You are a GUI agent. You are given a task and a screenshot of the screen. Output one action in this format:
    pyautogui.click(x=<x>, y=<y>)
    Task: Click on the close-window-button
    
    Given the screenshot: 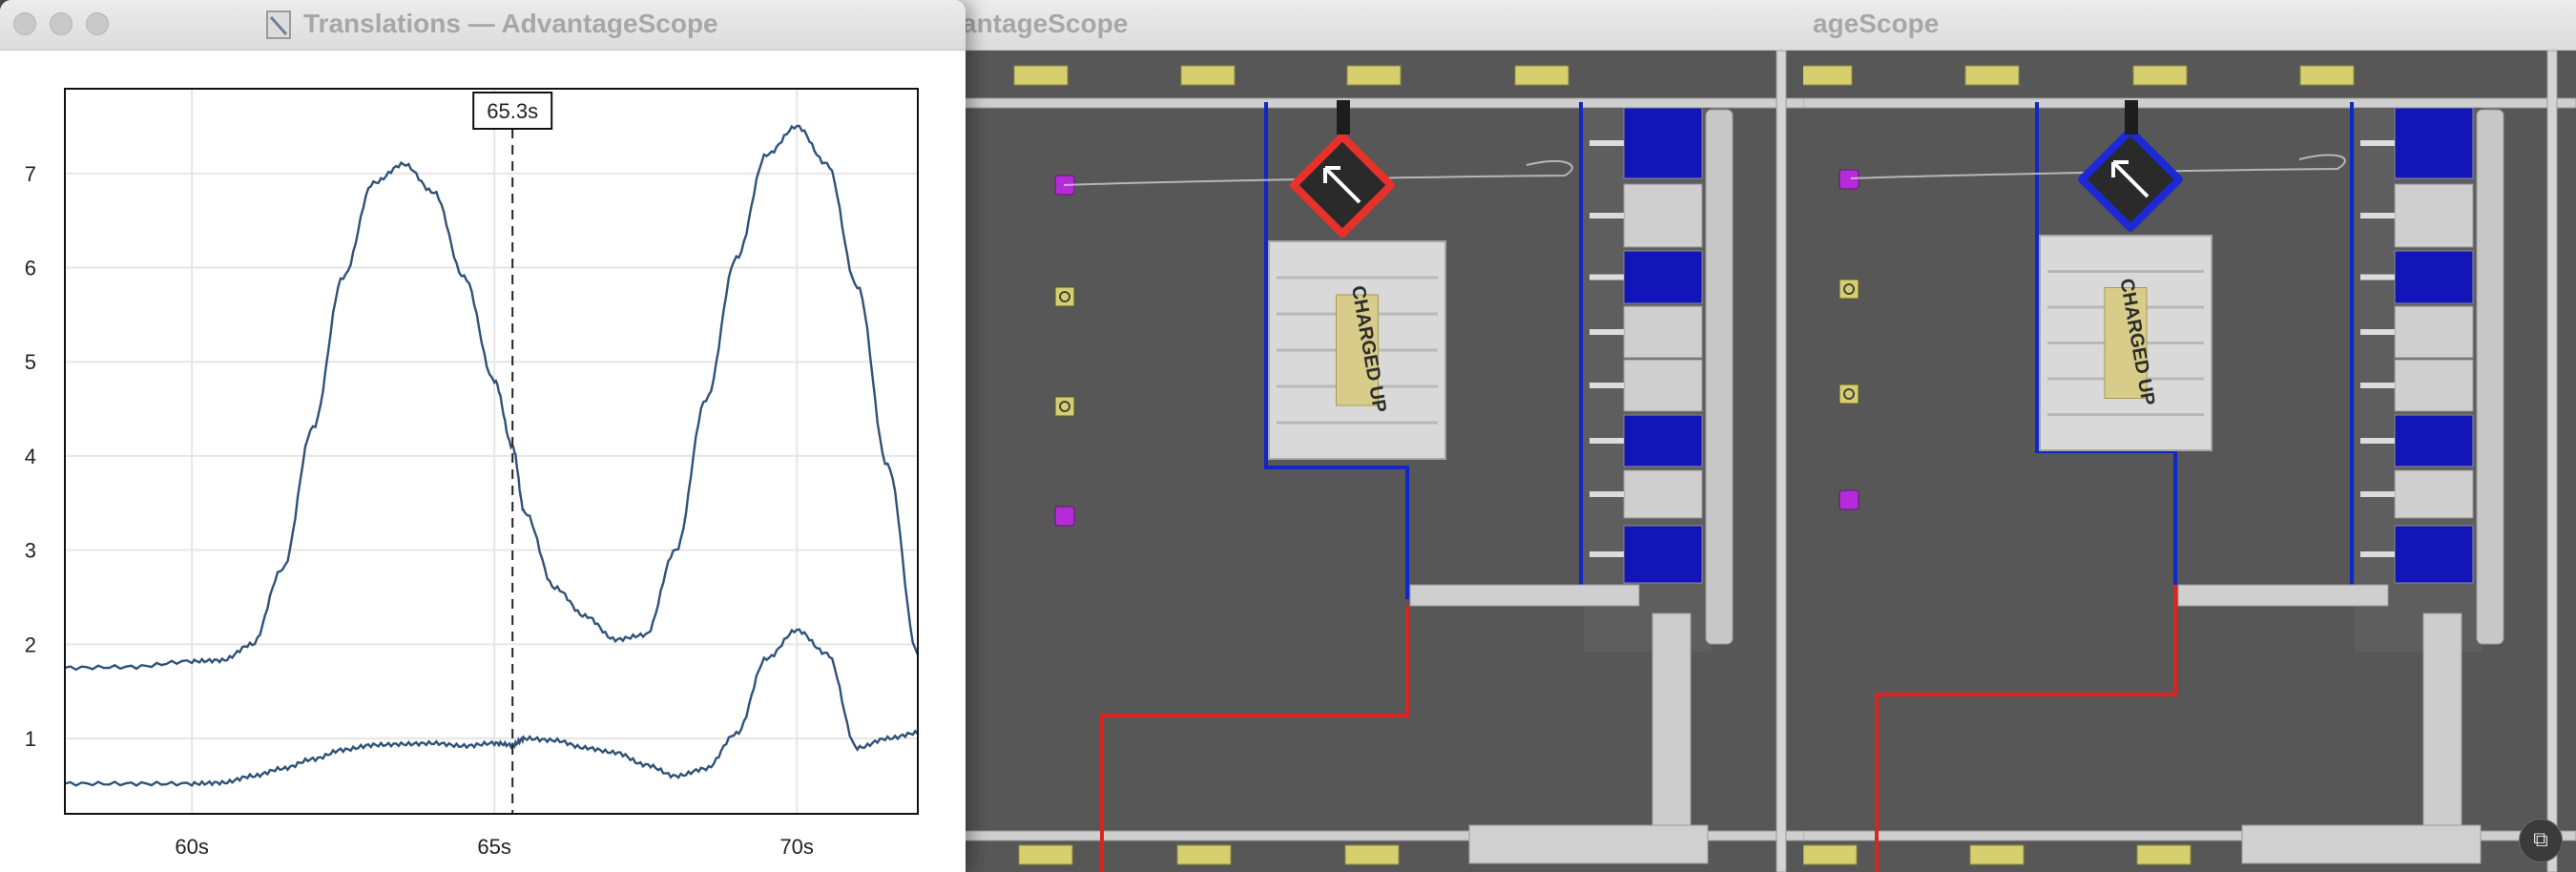 What is the action you would take?
    pyautogui.click(x=24, y=24)
    